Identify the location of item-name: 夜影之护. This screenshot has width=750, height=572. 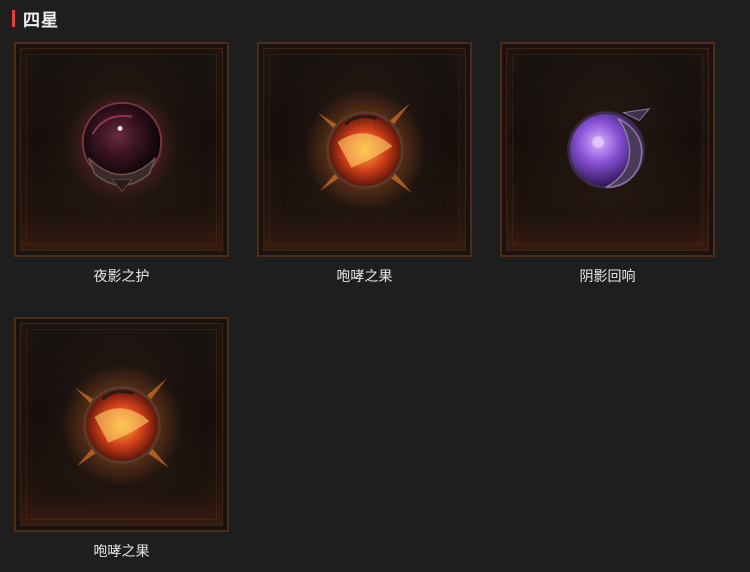
(121, 277).